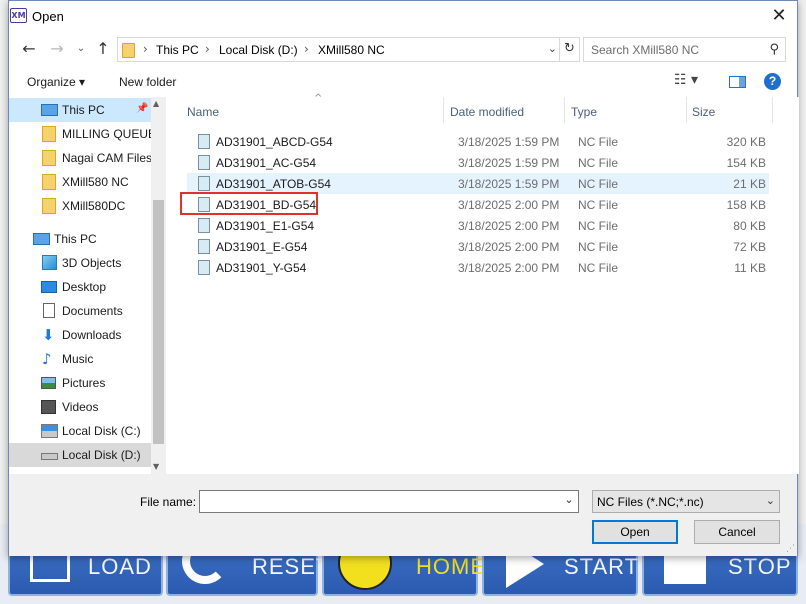 The width and height of the screenshot is (806, 604). Describe the element at coordinates (737, 532) in the screenshot. I see `cancel-button: Cancel` at that location.